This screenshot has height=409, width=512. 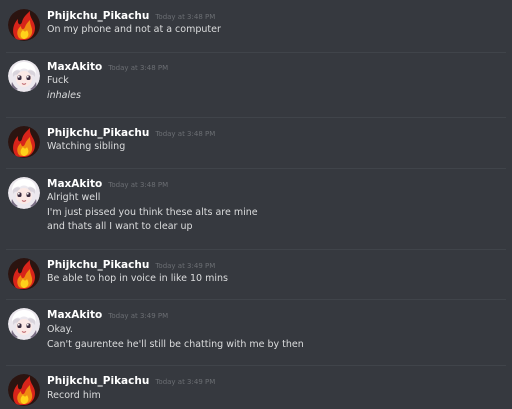 What do you see at coordinates (137, 278) in the screenshot?
I see `message-text: Be able to hop in voice in like 10 mins` at bounding box center [137, 278].